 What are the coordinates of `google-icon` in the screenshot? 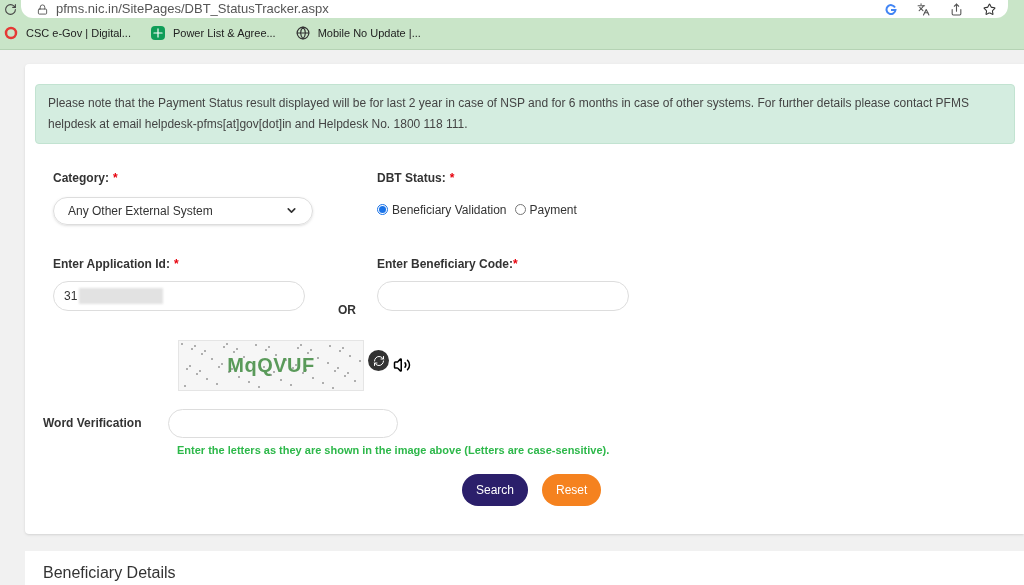 It's located at (891, 9).